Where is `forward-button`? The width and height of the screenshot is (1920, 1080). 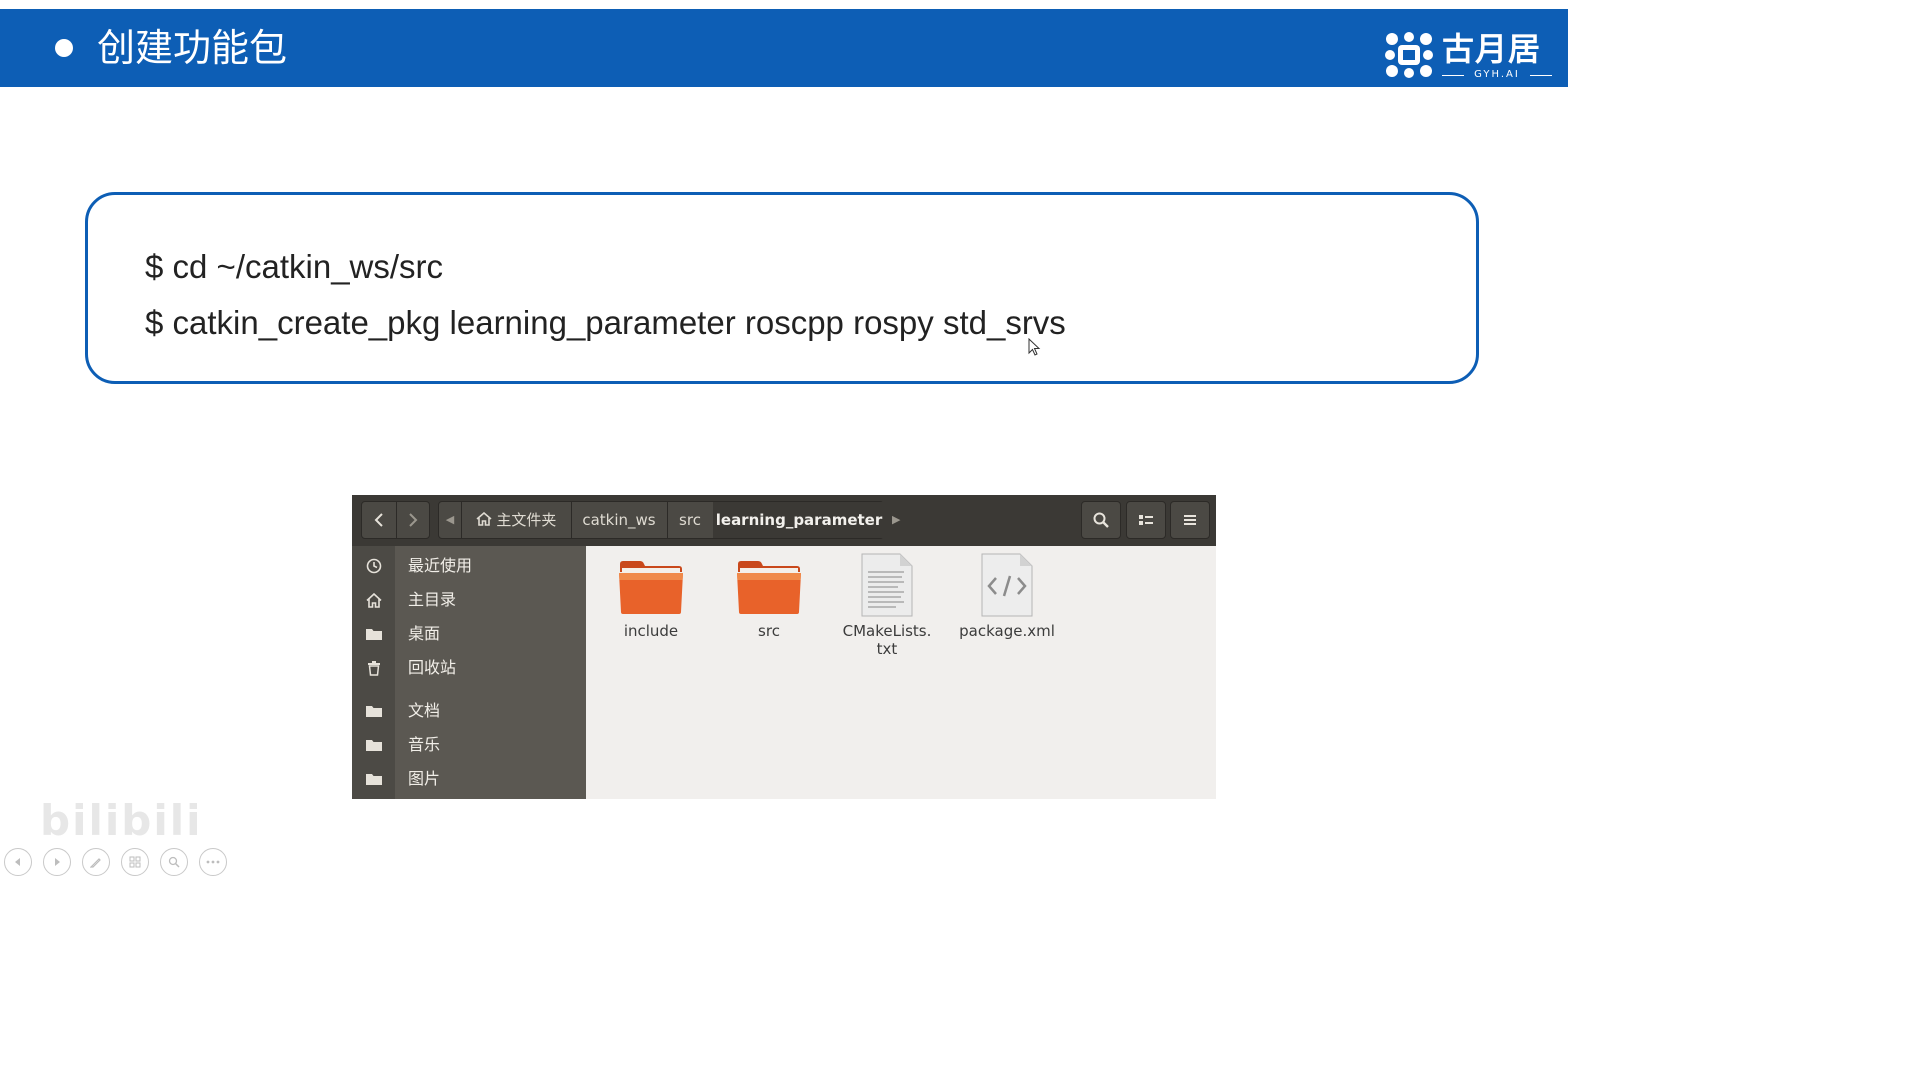 forward-button is located at coordinates (413, 520).